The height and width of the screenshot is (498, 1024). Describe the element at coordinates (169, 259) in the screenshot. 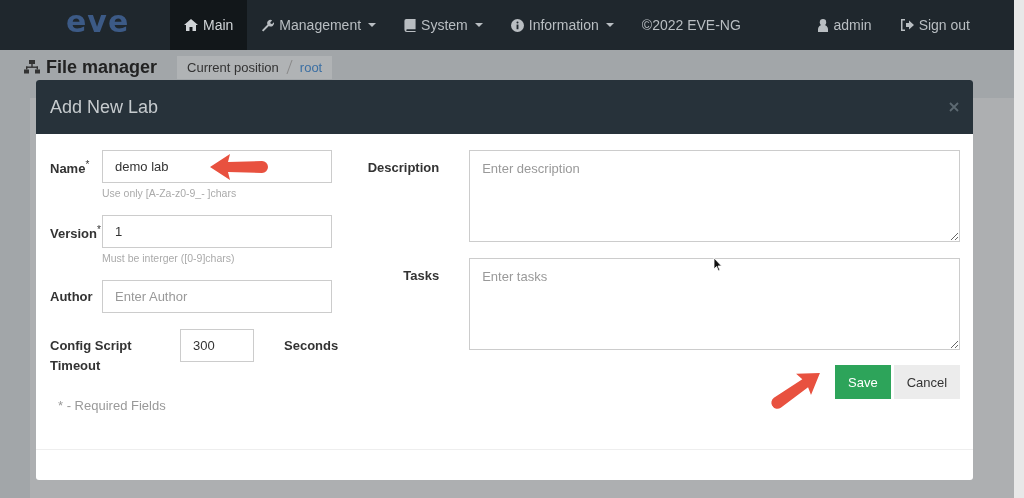

I see `help-text: Must be interger ([0-9]chars)` at that location.